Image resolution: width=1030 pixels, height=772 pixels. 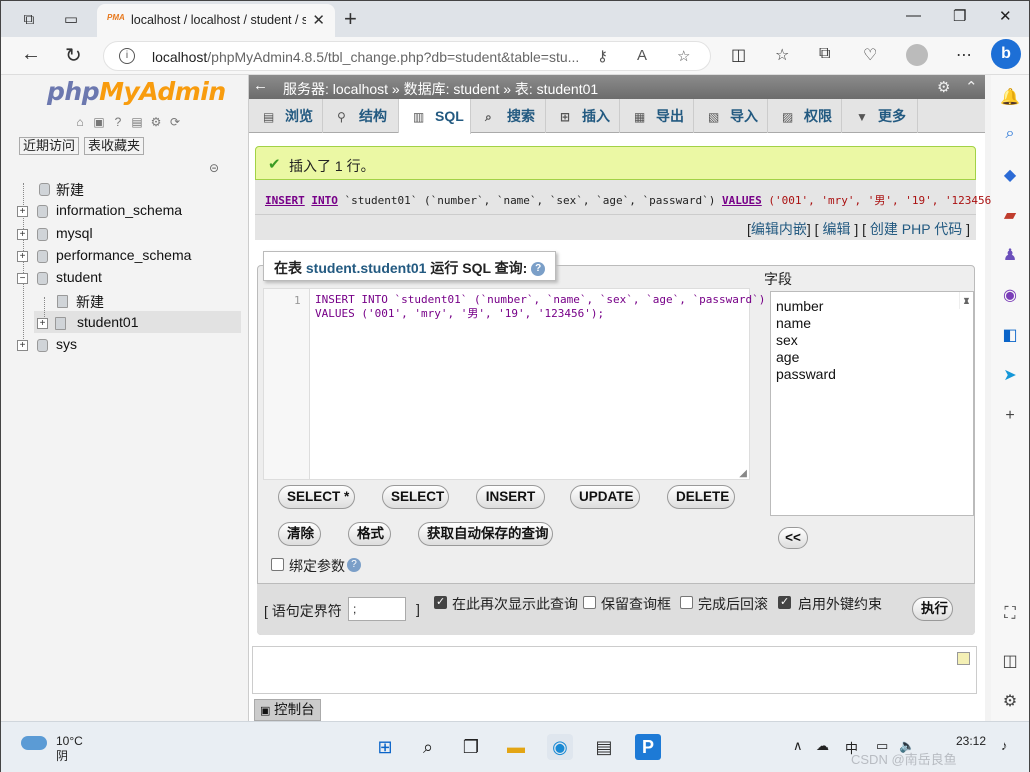 I want to click on tray-chevron-icon: ∧, so click(x=798, y=746).